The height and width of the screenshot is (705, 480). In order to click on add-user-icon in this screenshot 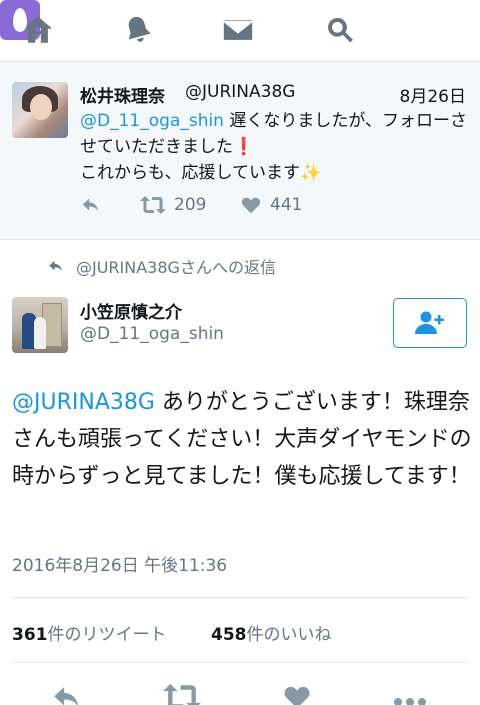, I will do `click(429, 322)`.